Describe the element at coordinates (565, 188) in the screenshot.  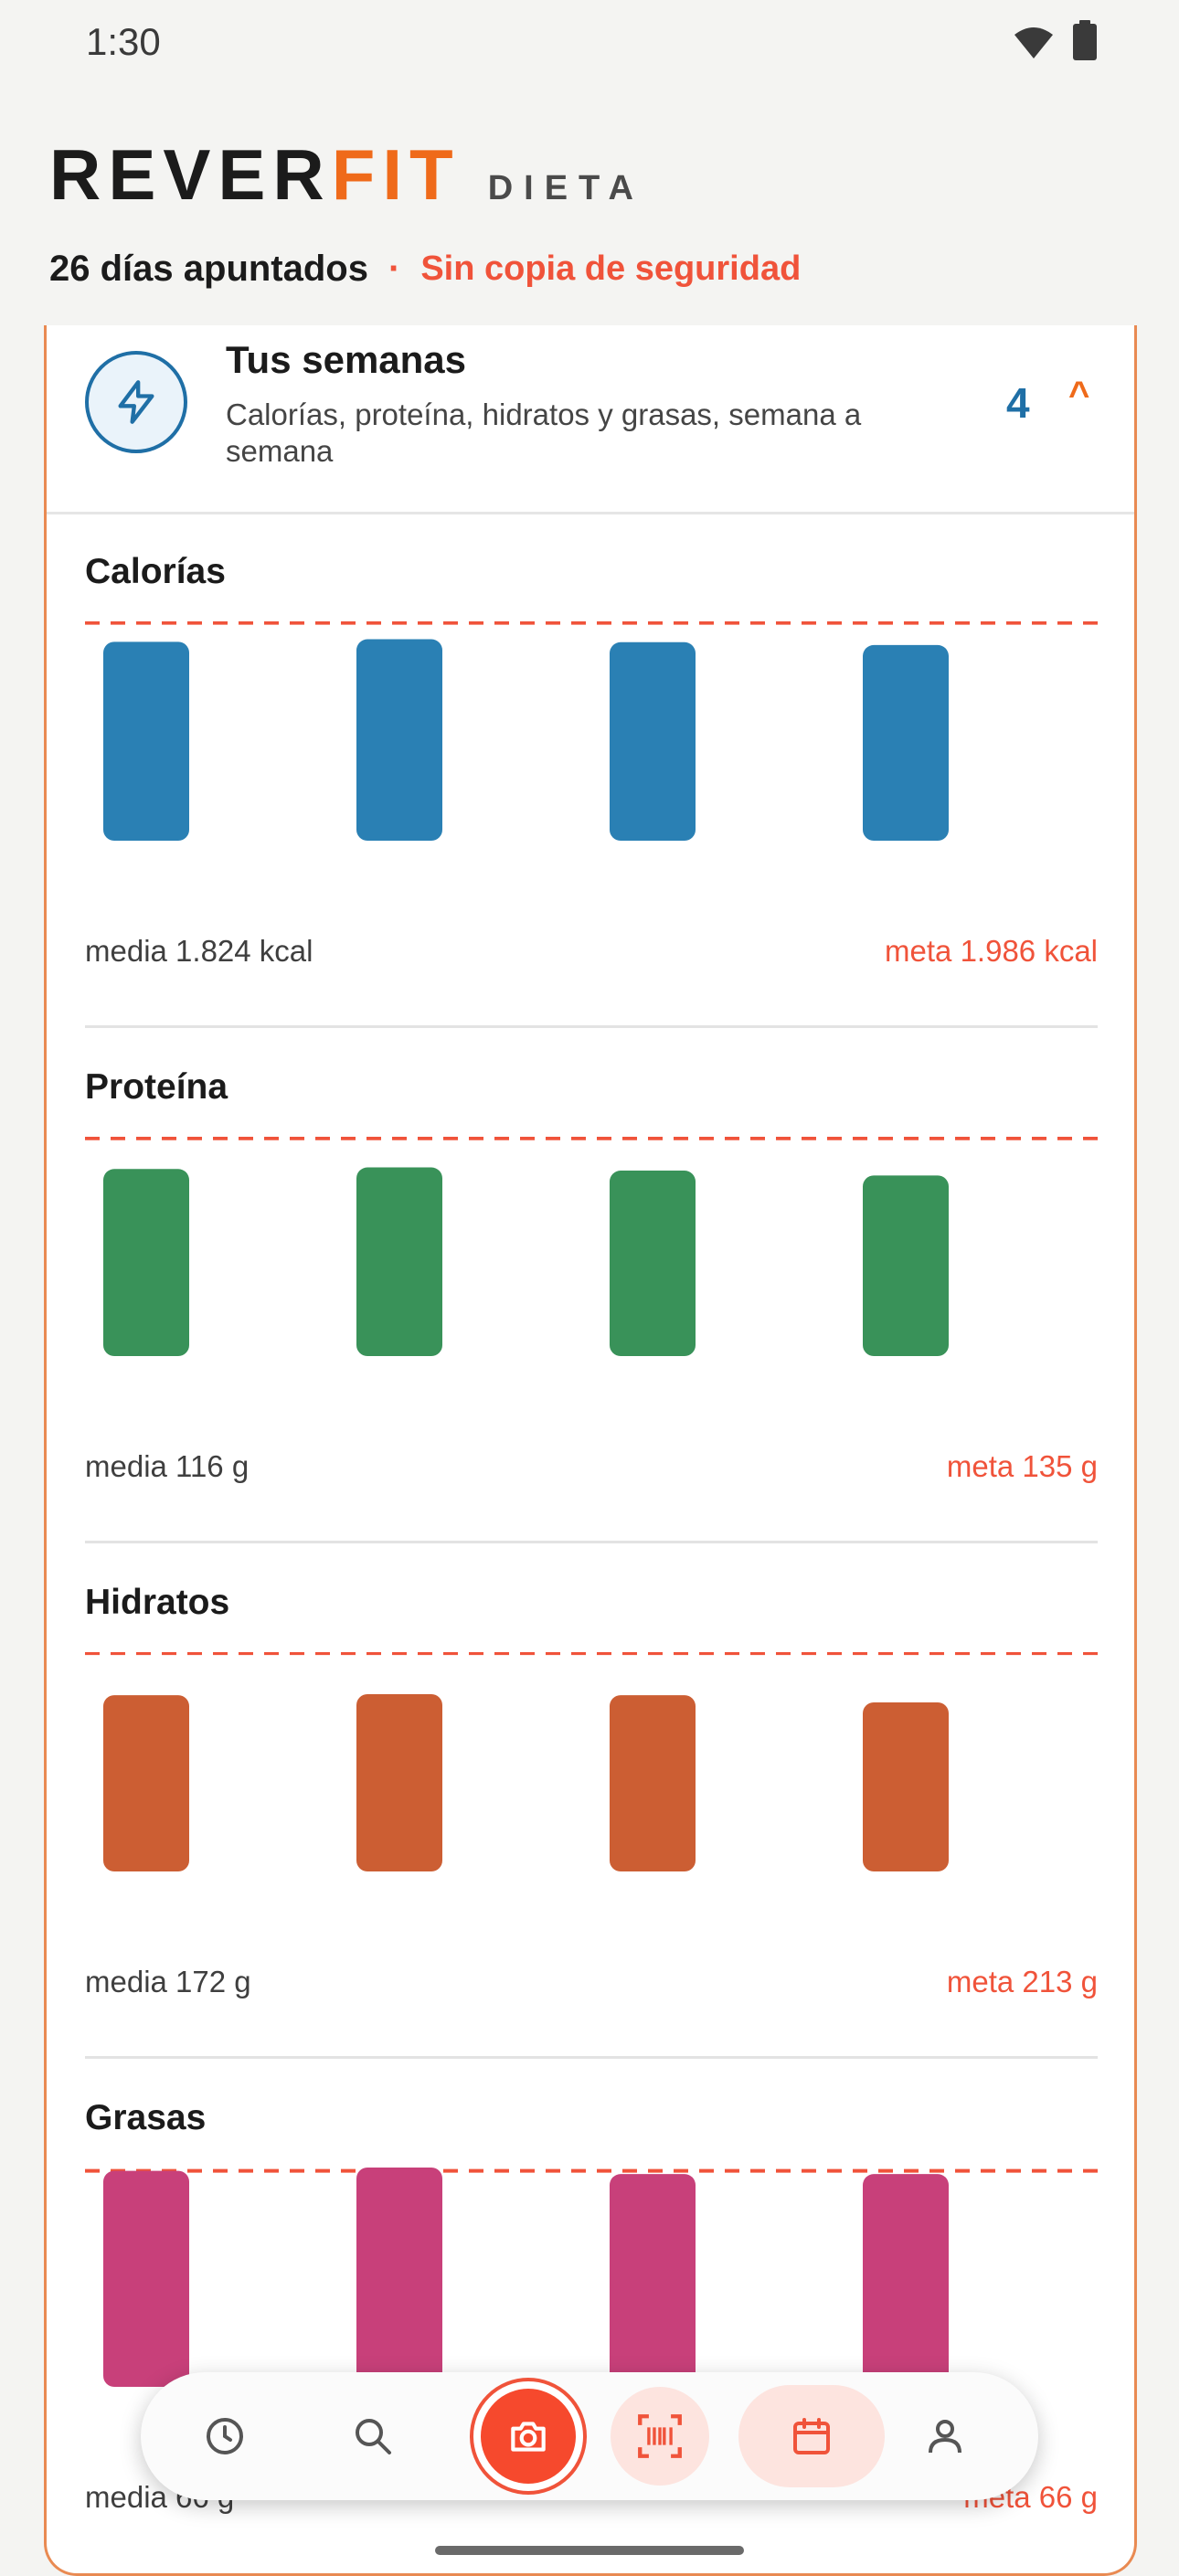
I see `section-label: DIETA` at that location.